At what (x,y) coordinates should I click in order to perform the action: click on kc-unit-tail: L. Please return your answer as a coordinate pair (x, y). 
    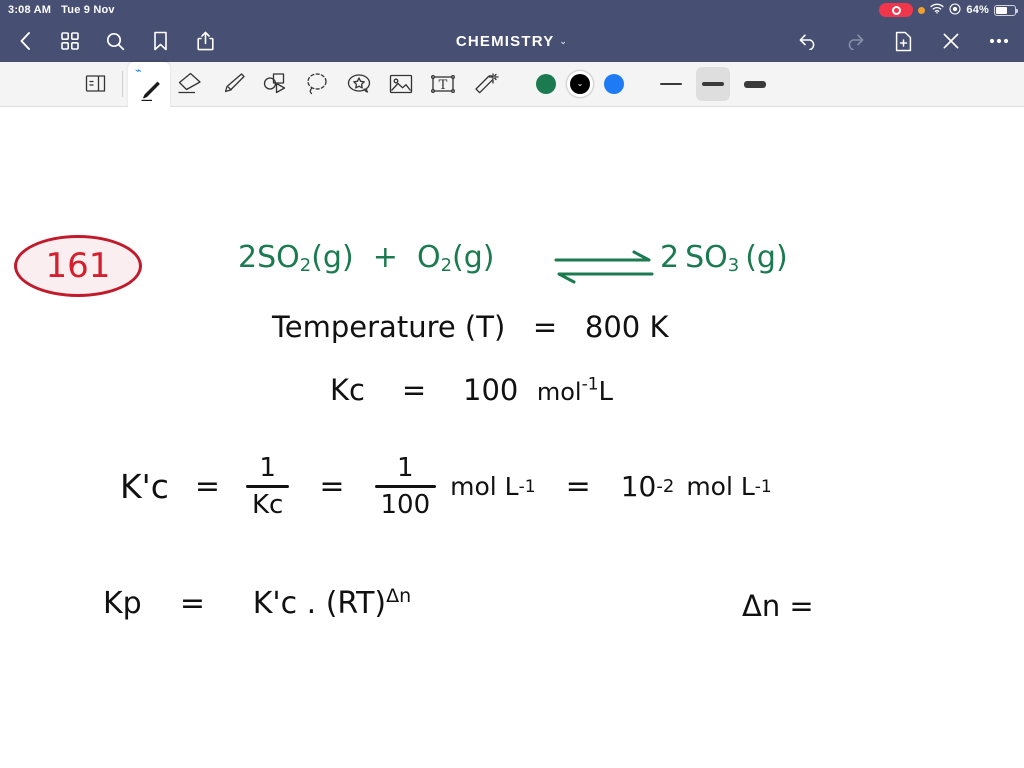
    Looking at the image, I should click on (606, 392).